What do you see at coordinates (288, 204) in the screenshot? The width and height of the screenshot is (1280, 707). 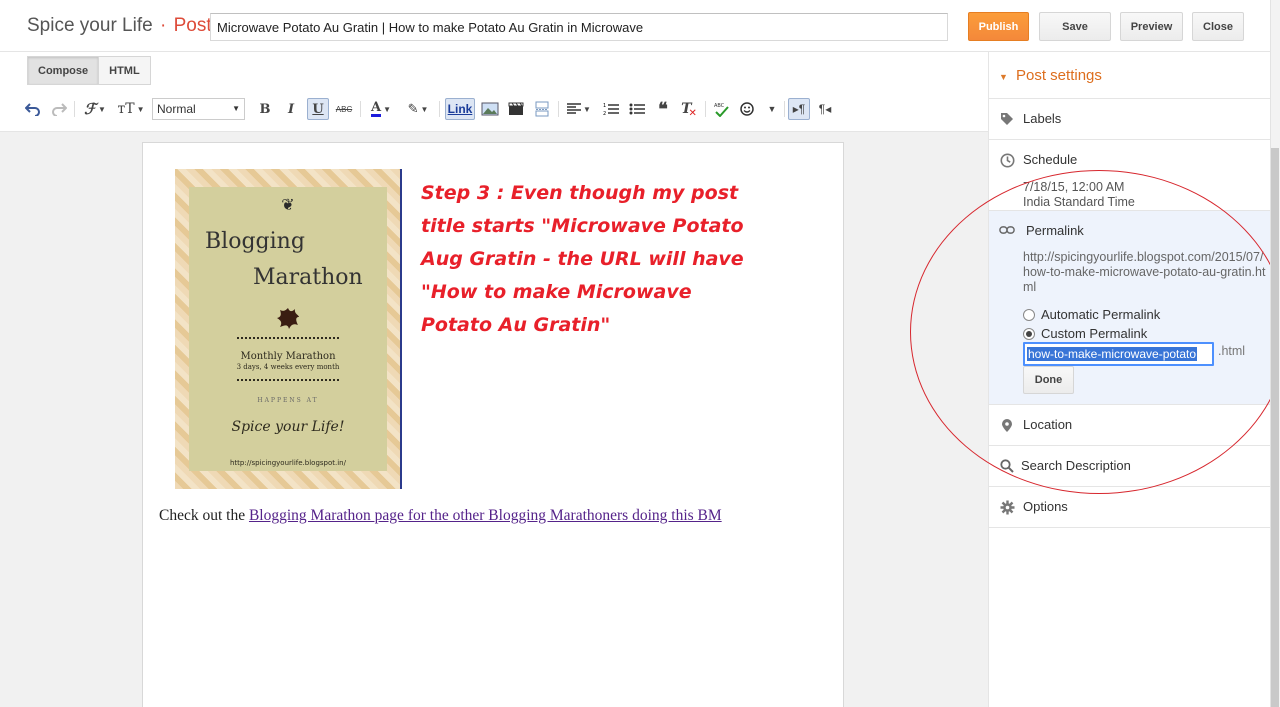 I see `leaf-icon: ❦` at bounding box center [288, 204].